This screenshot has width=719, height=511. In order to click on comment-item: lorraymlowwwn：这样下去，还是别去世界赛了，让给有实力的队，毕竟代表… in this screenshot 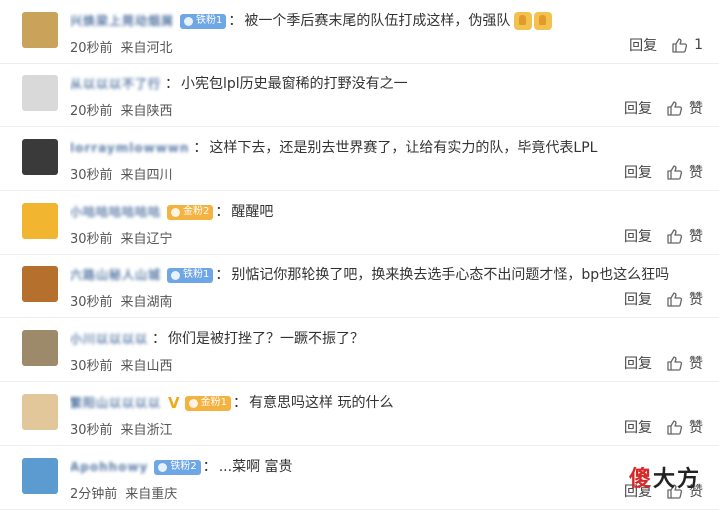, I will do `click(359, 159)`.